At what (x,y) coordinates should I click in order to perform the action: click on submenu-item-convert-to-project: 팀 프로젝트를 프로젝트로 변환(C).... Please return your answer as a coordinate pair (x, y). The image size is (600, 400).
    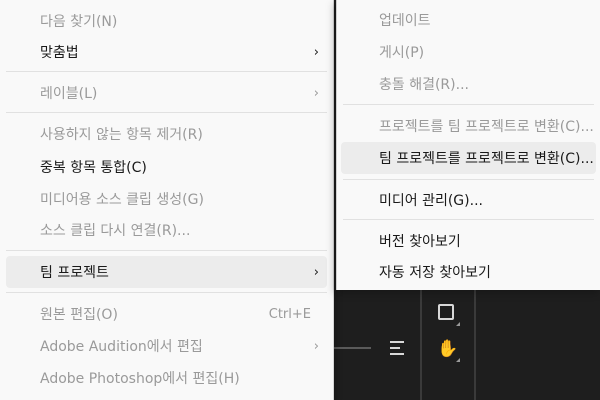
    Looking at the image, I should click on (468, 158).